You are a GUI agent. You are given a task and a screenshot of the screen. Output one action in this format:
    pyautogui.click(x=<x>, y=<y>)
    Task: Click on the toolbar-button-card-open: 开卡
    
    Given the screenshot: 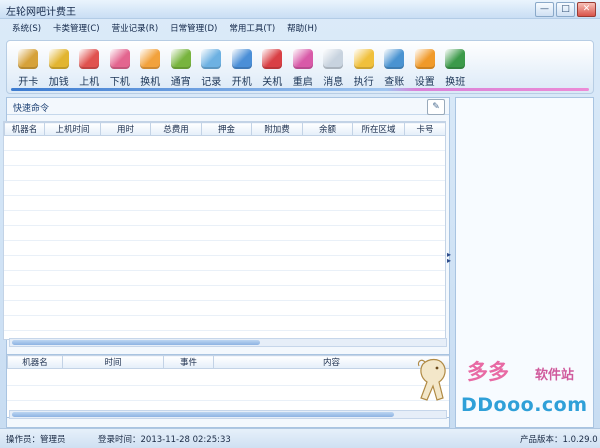 What is the action you would take?
    pyautogui.click(x=28, y=68)
    